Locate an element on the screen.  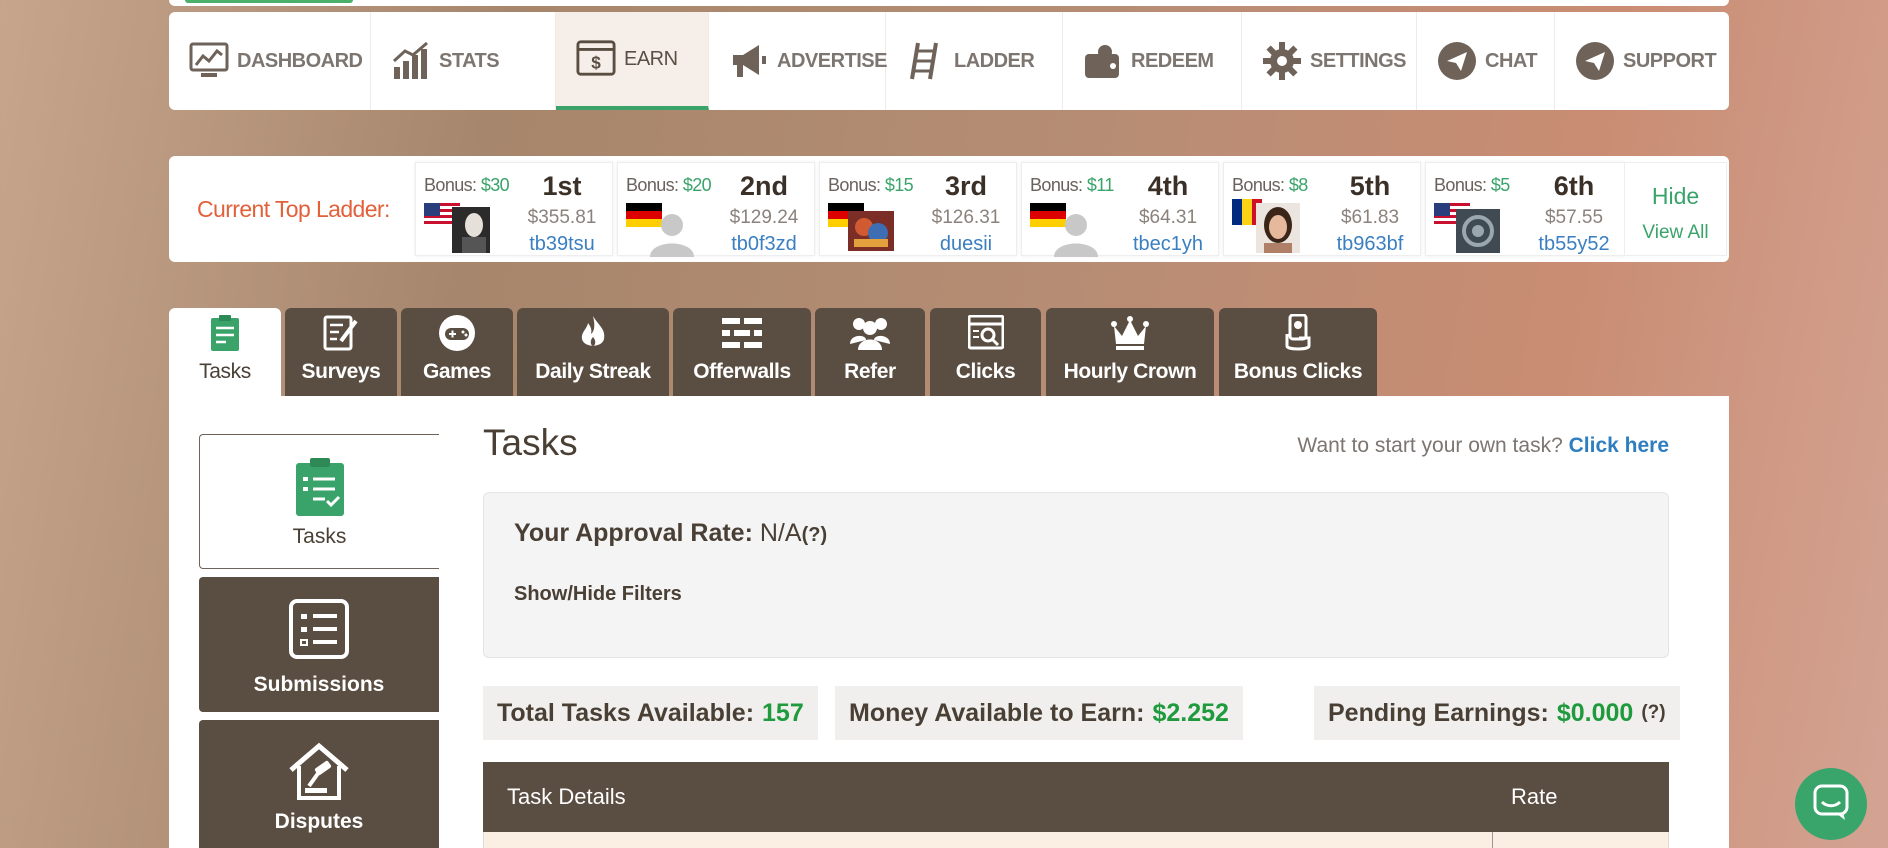
tab-label: Bonus Clicks is located at coordinates (1298, 371).